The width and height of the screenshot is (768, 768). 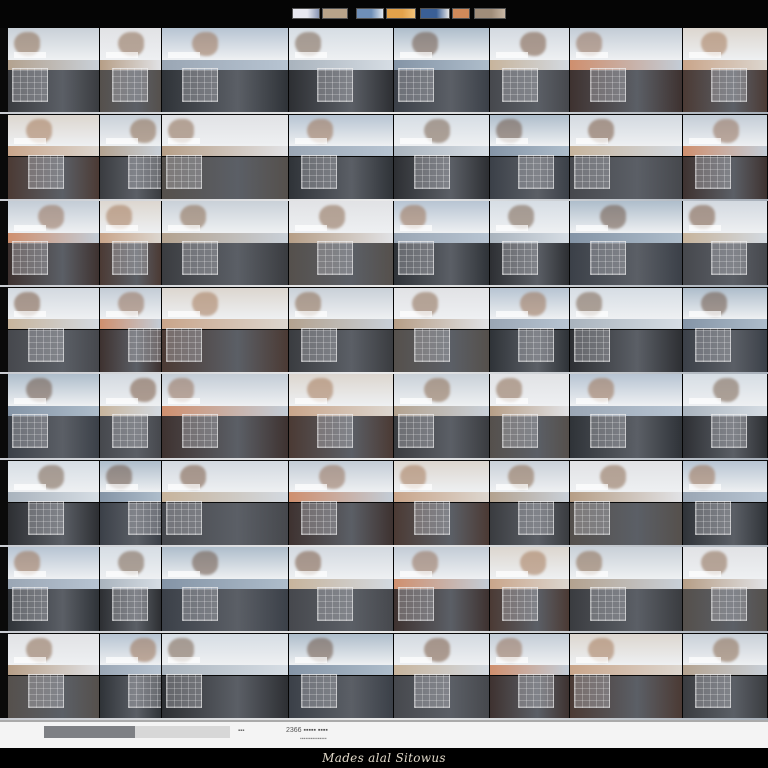 What do you see at coordinates (137, 732) in the screenshot?
I see `progress-bar` at bounding box center [137, 732].